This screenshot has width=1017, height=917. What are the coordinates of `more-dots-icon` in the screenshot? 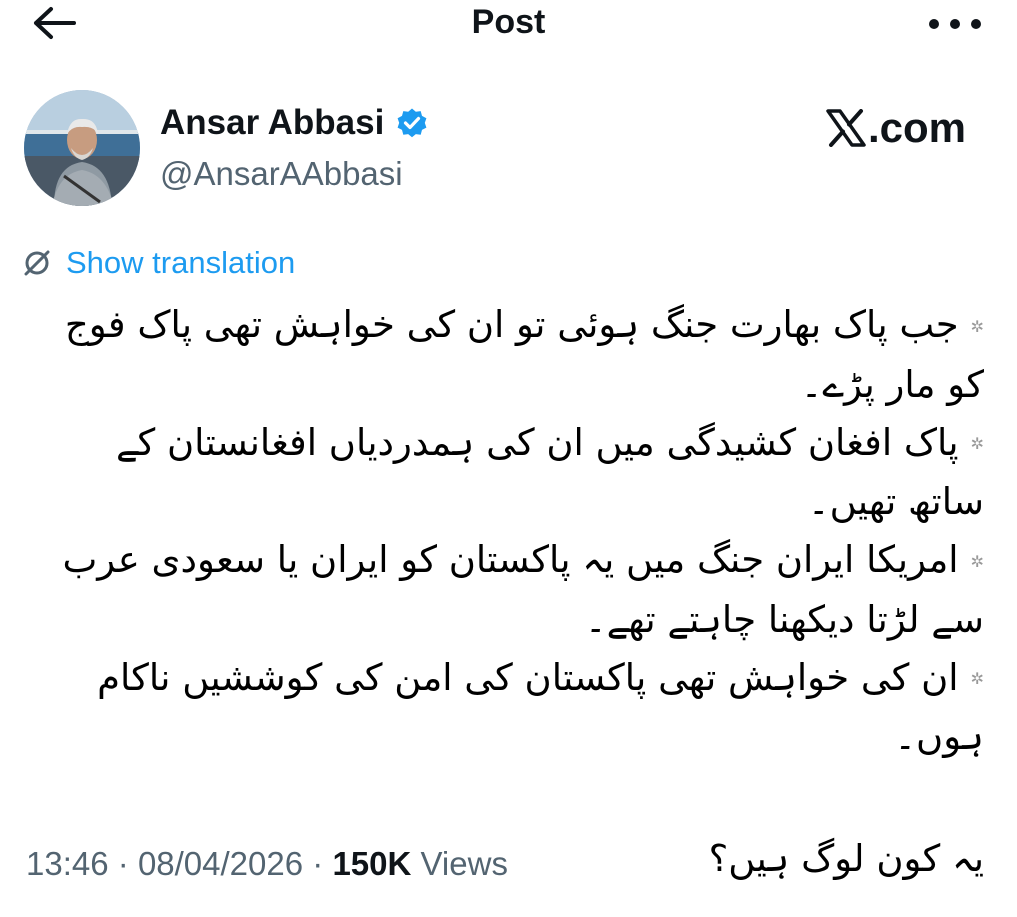 It's located at (955, 24).